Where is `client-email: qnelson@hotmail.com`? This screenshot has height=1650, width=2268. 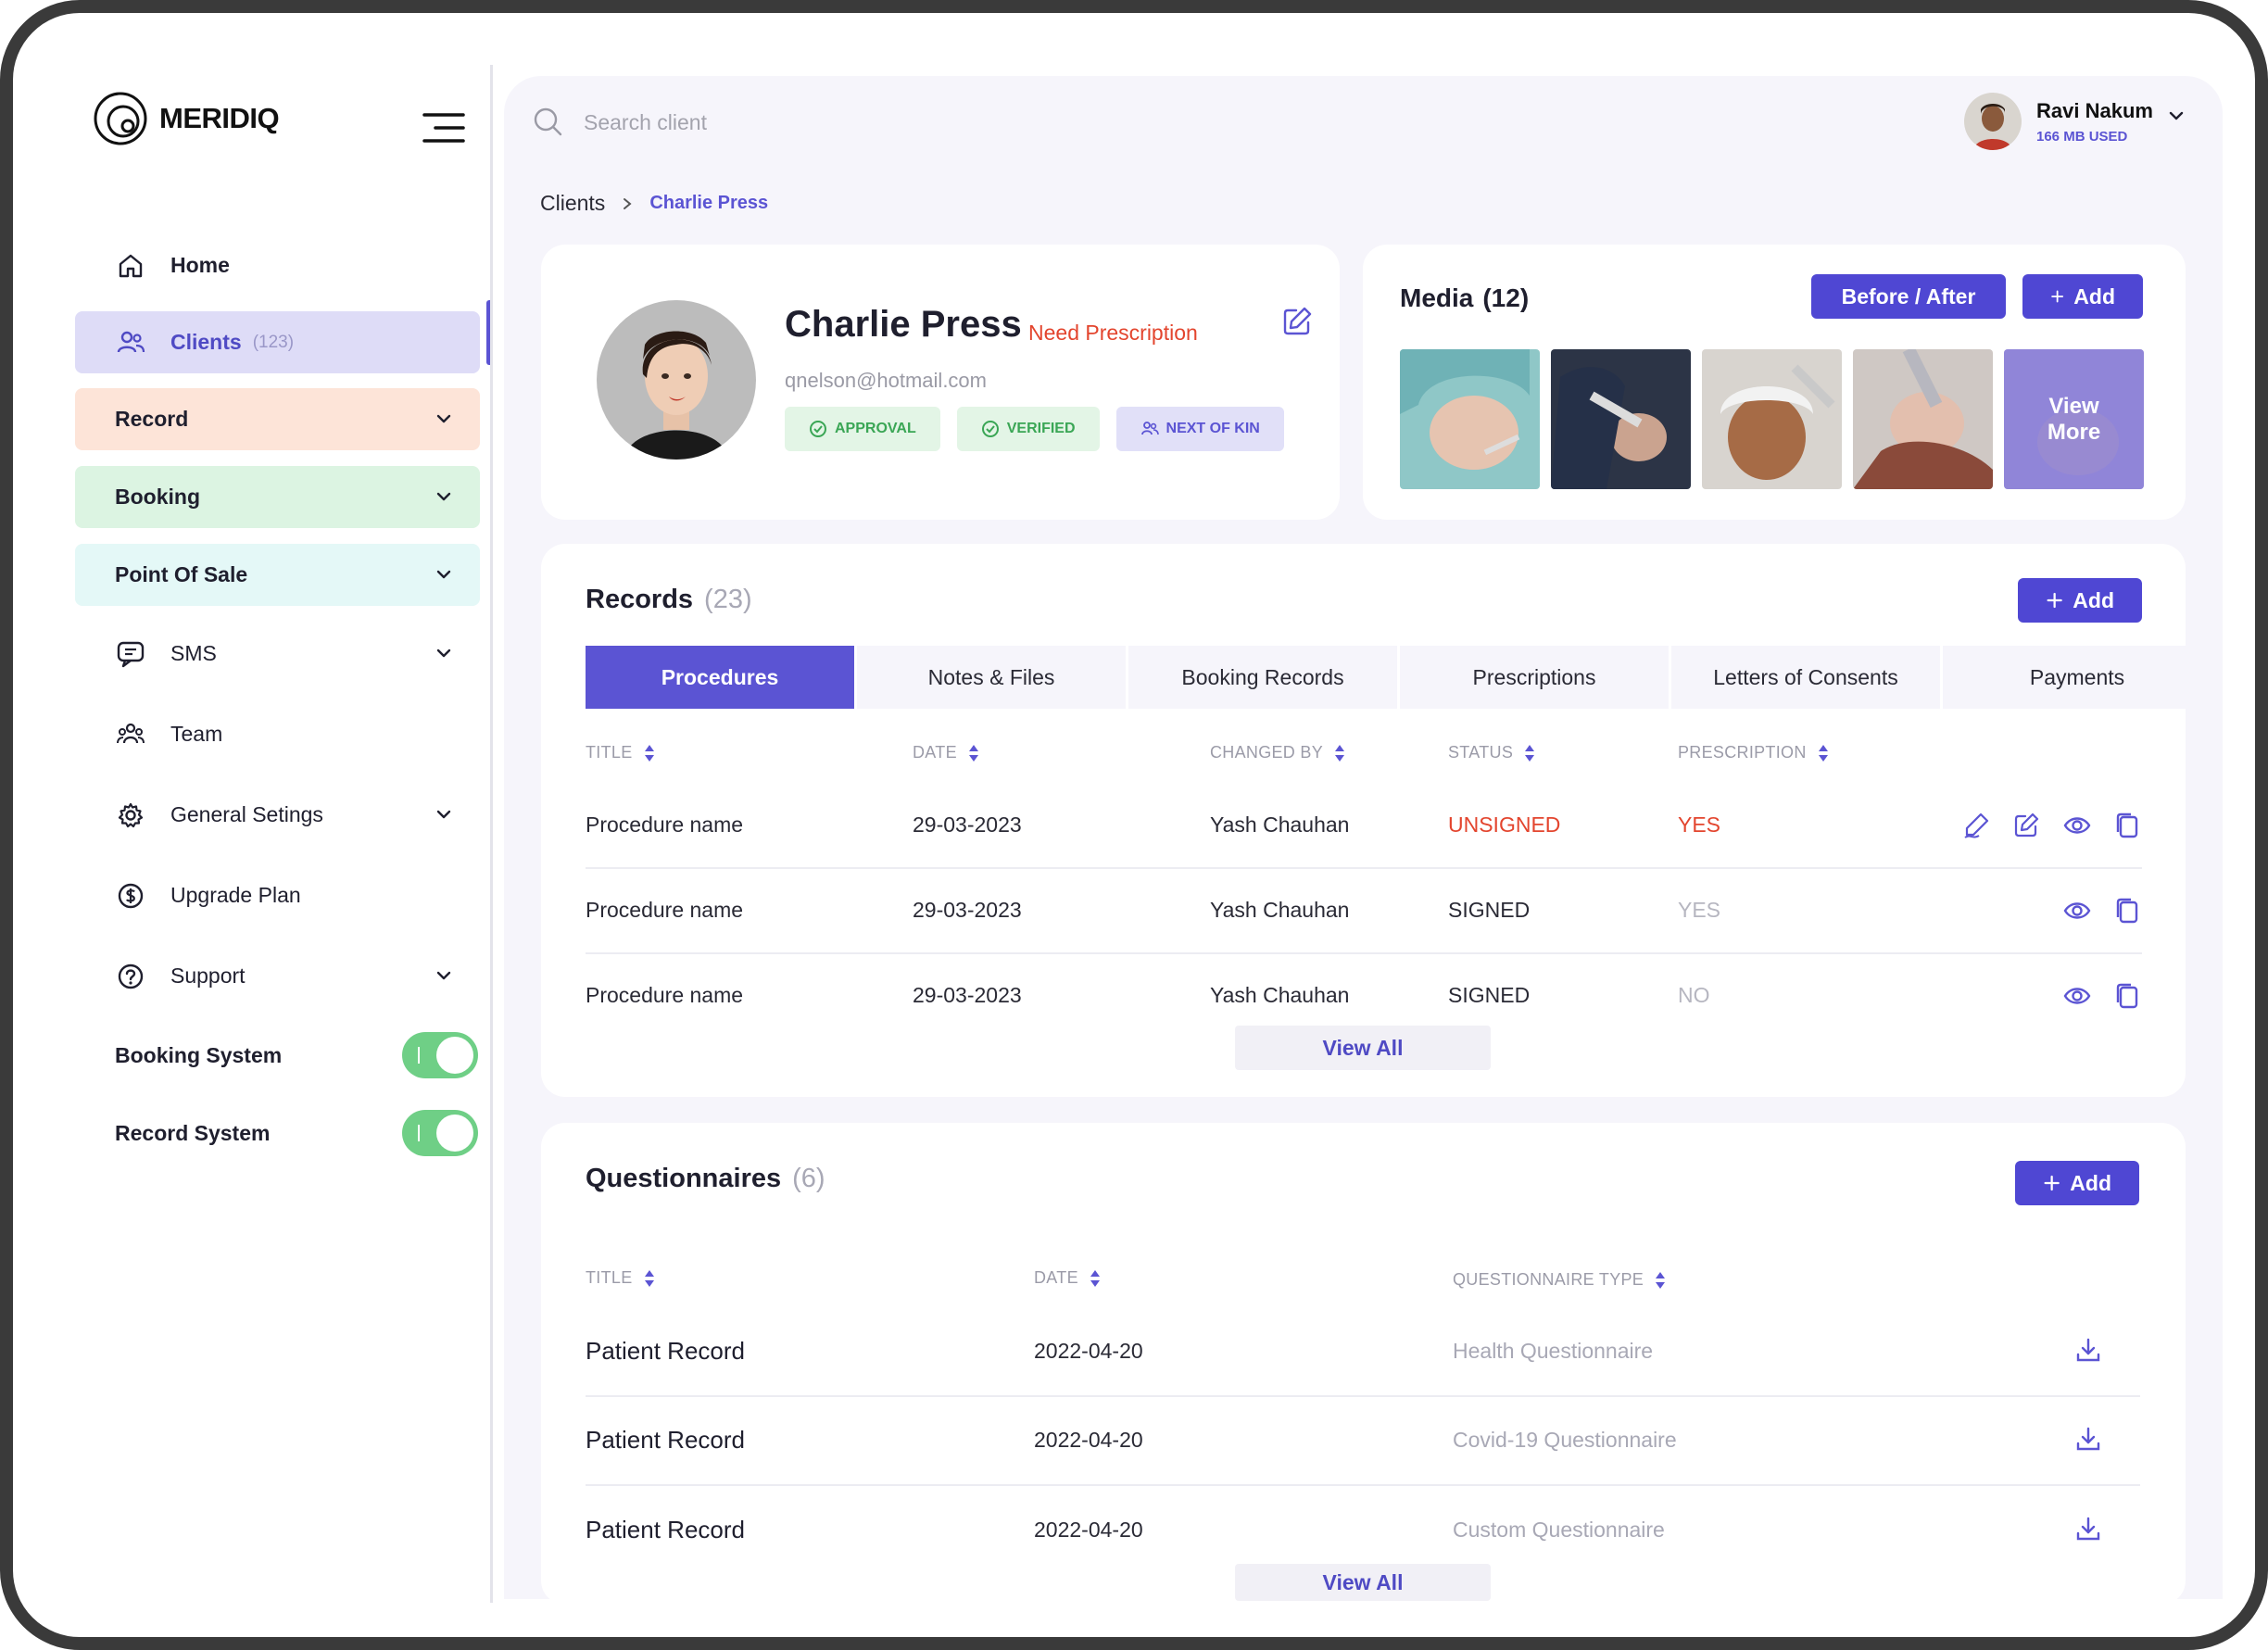 client-email: qnelson@hotmail.com is located at coordinates (886, 380).